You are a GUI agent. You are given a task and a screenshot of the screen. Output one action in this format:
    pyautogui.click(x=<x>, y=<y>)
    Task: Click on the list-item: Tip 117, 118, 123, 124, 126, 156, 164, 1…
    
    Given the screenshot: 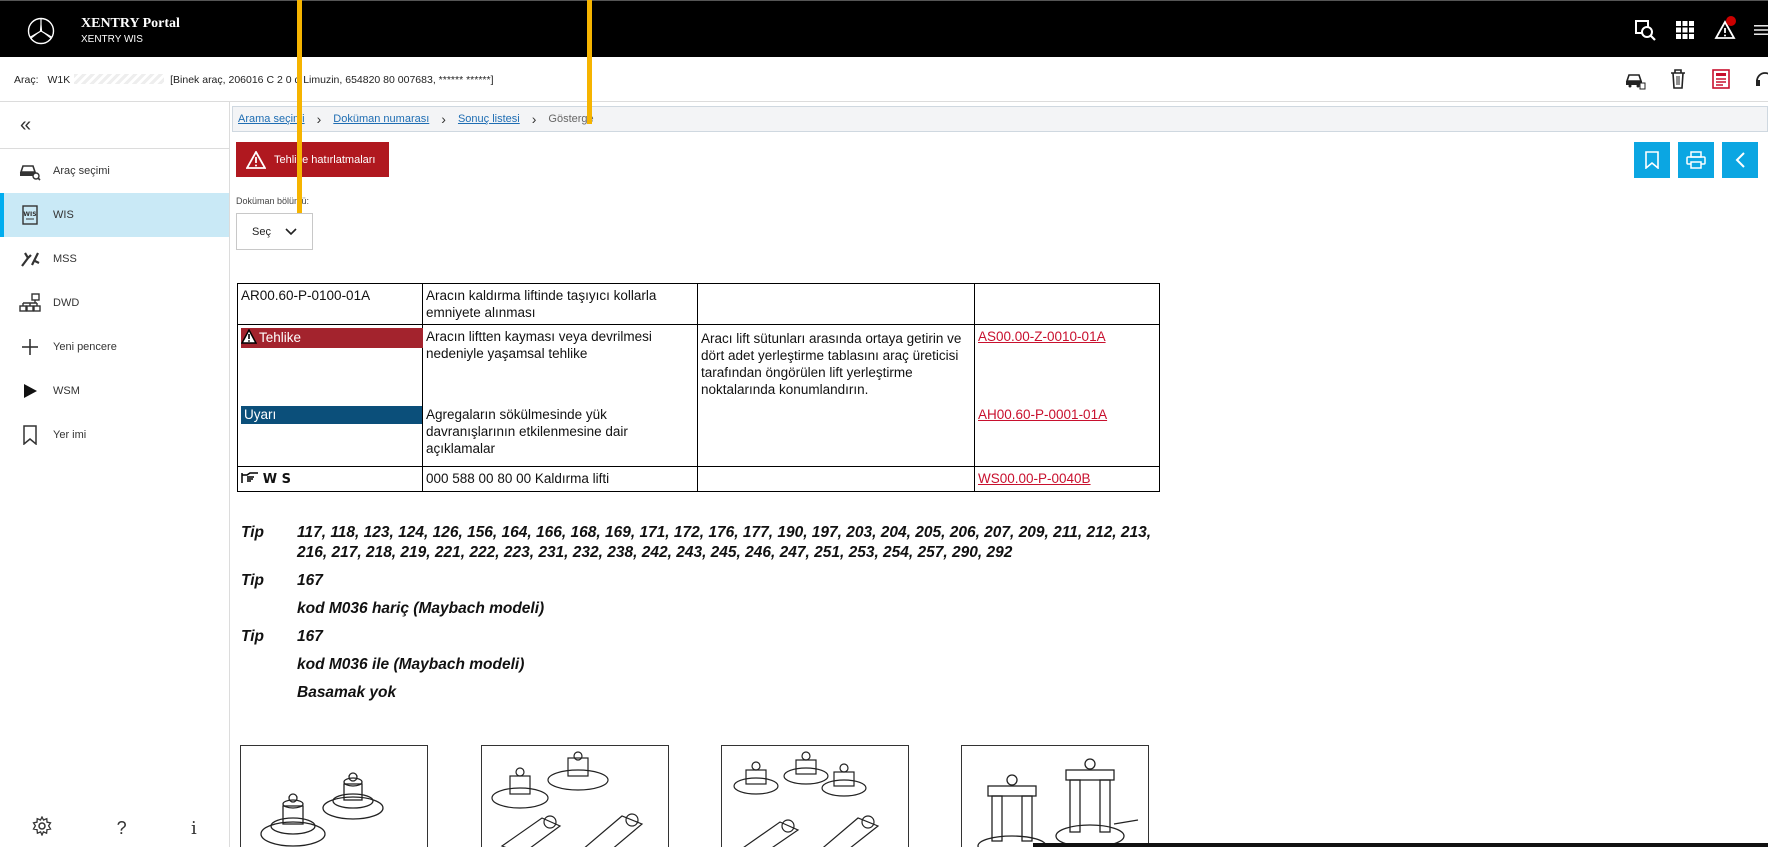 What is the action you would take?
    pyautogui.click(x=699, y=543)
    